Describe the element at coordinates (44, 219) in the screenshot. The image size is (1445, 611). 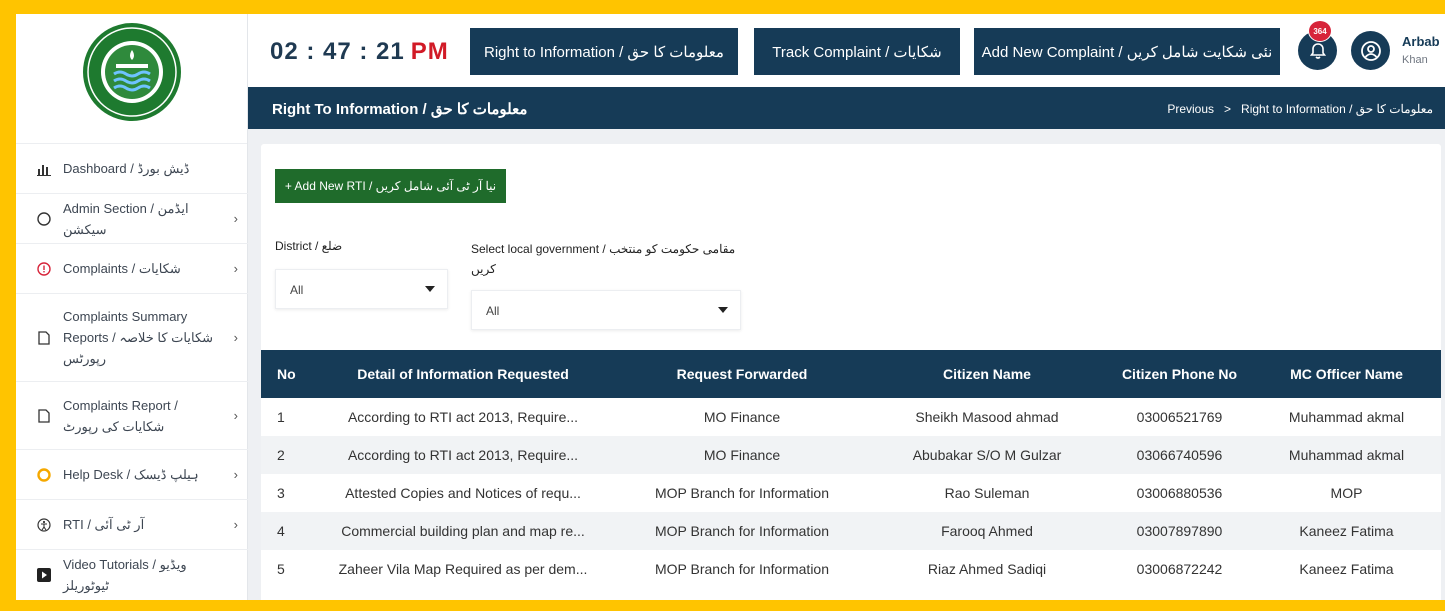
I see `circle-icon` at that location.